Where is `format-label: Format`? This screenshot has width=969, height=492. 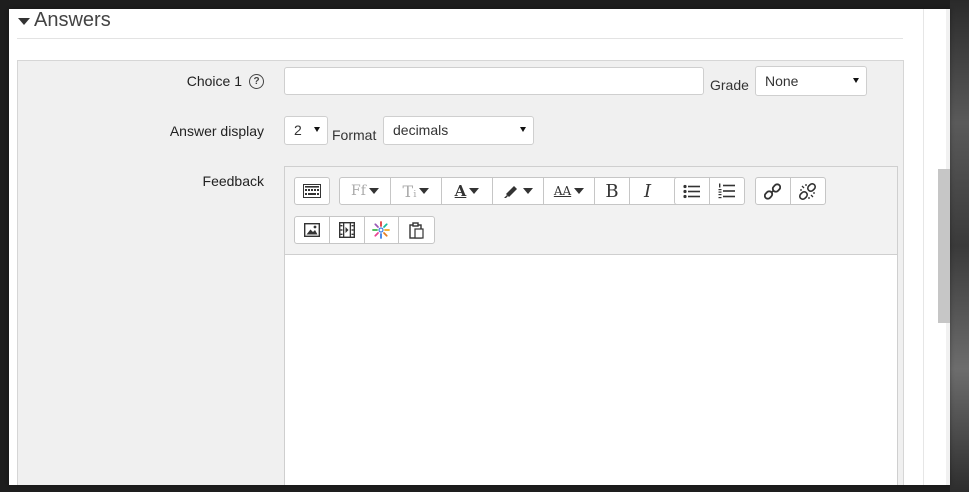 format-label: Format is located at coordinates (354, 135).